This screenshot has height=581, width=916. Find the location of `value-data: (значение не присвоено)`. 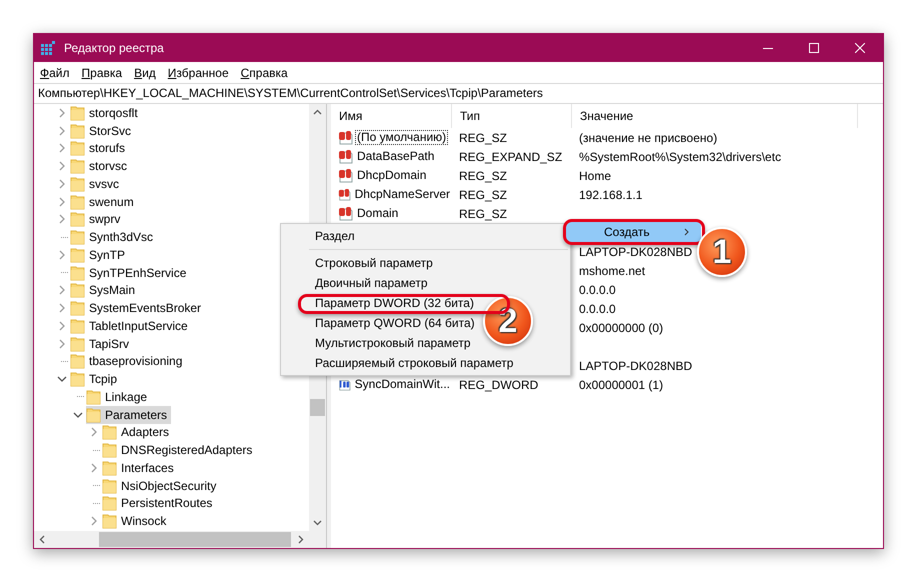

value-data: (значение не присвоено) is located at coordinates (648, 137).